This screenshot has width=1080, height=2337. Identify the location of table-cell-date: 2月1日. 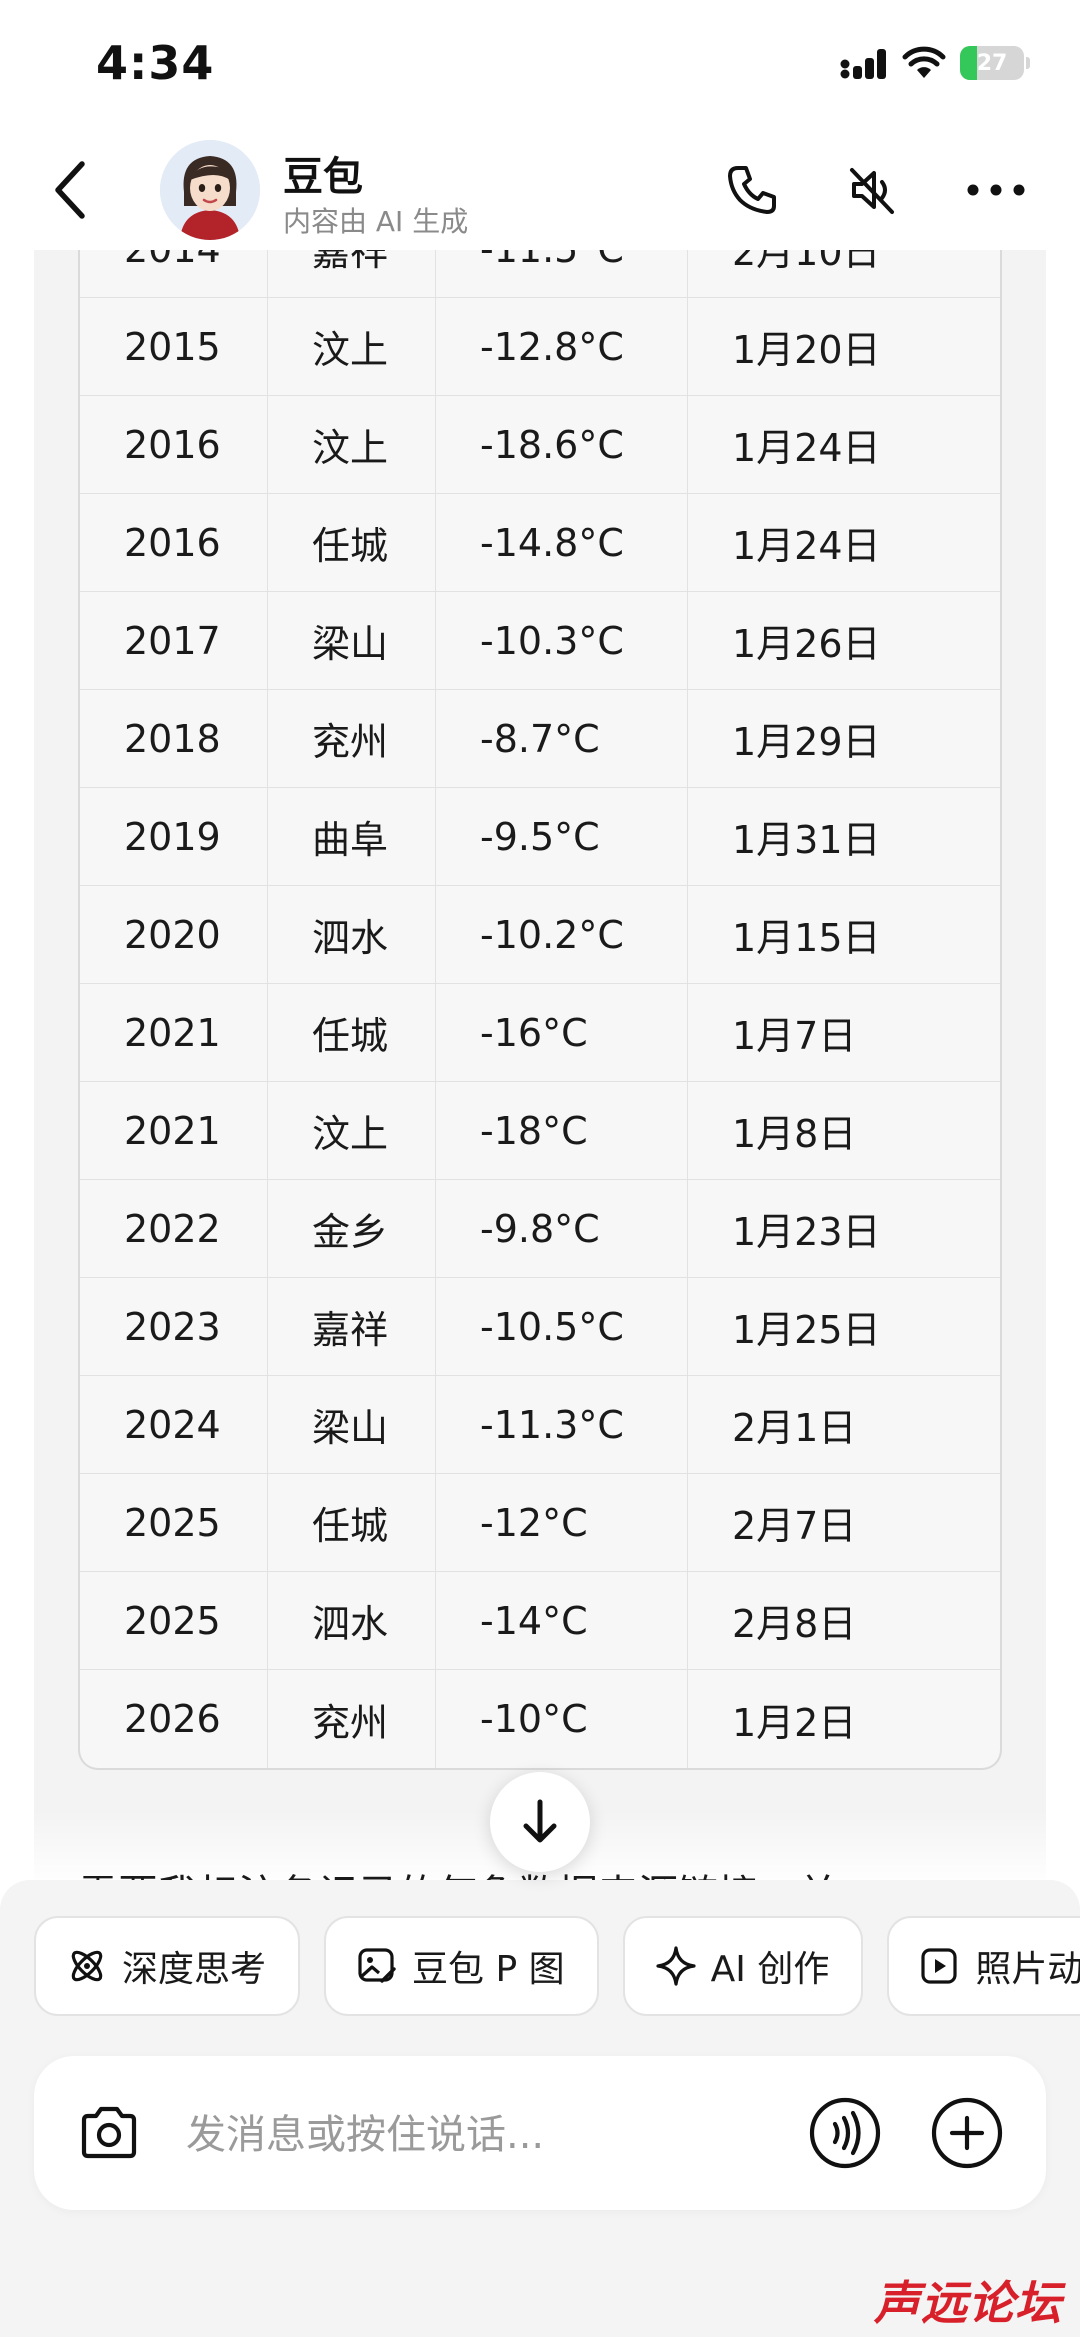
(844, 1425).